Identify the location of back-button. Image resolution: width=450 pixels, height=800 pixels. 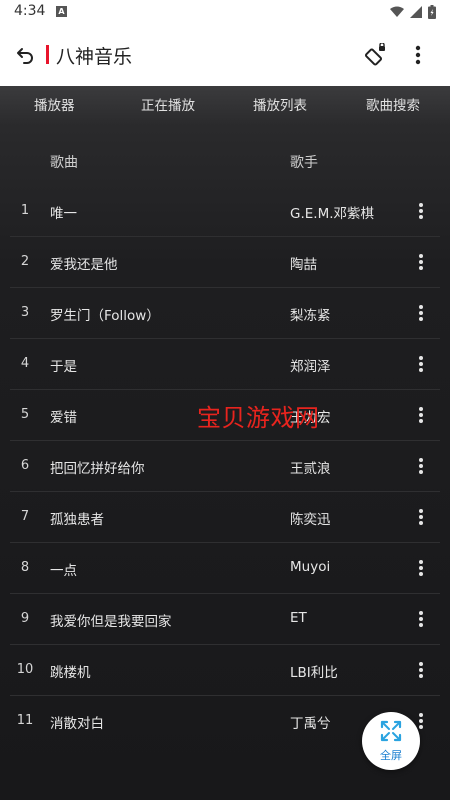
(26, 55).